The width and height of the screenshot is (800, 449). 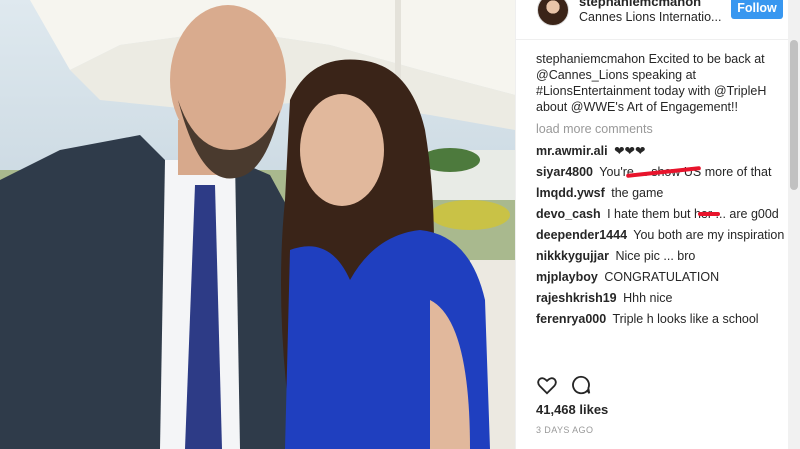 I want to click on comment: mr.awmir.ali ❤❤❤, so click(x=662, y=151).